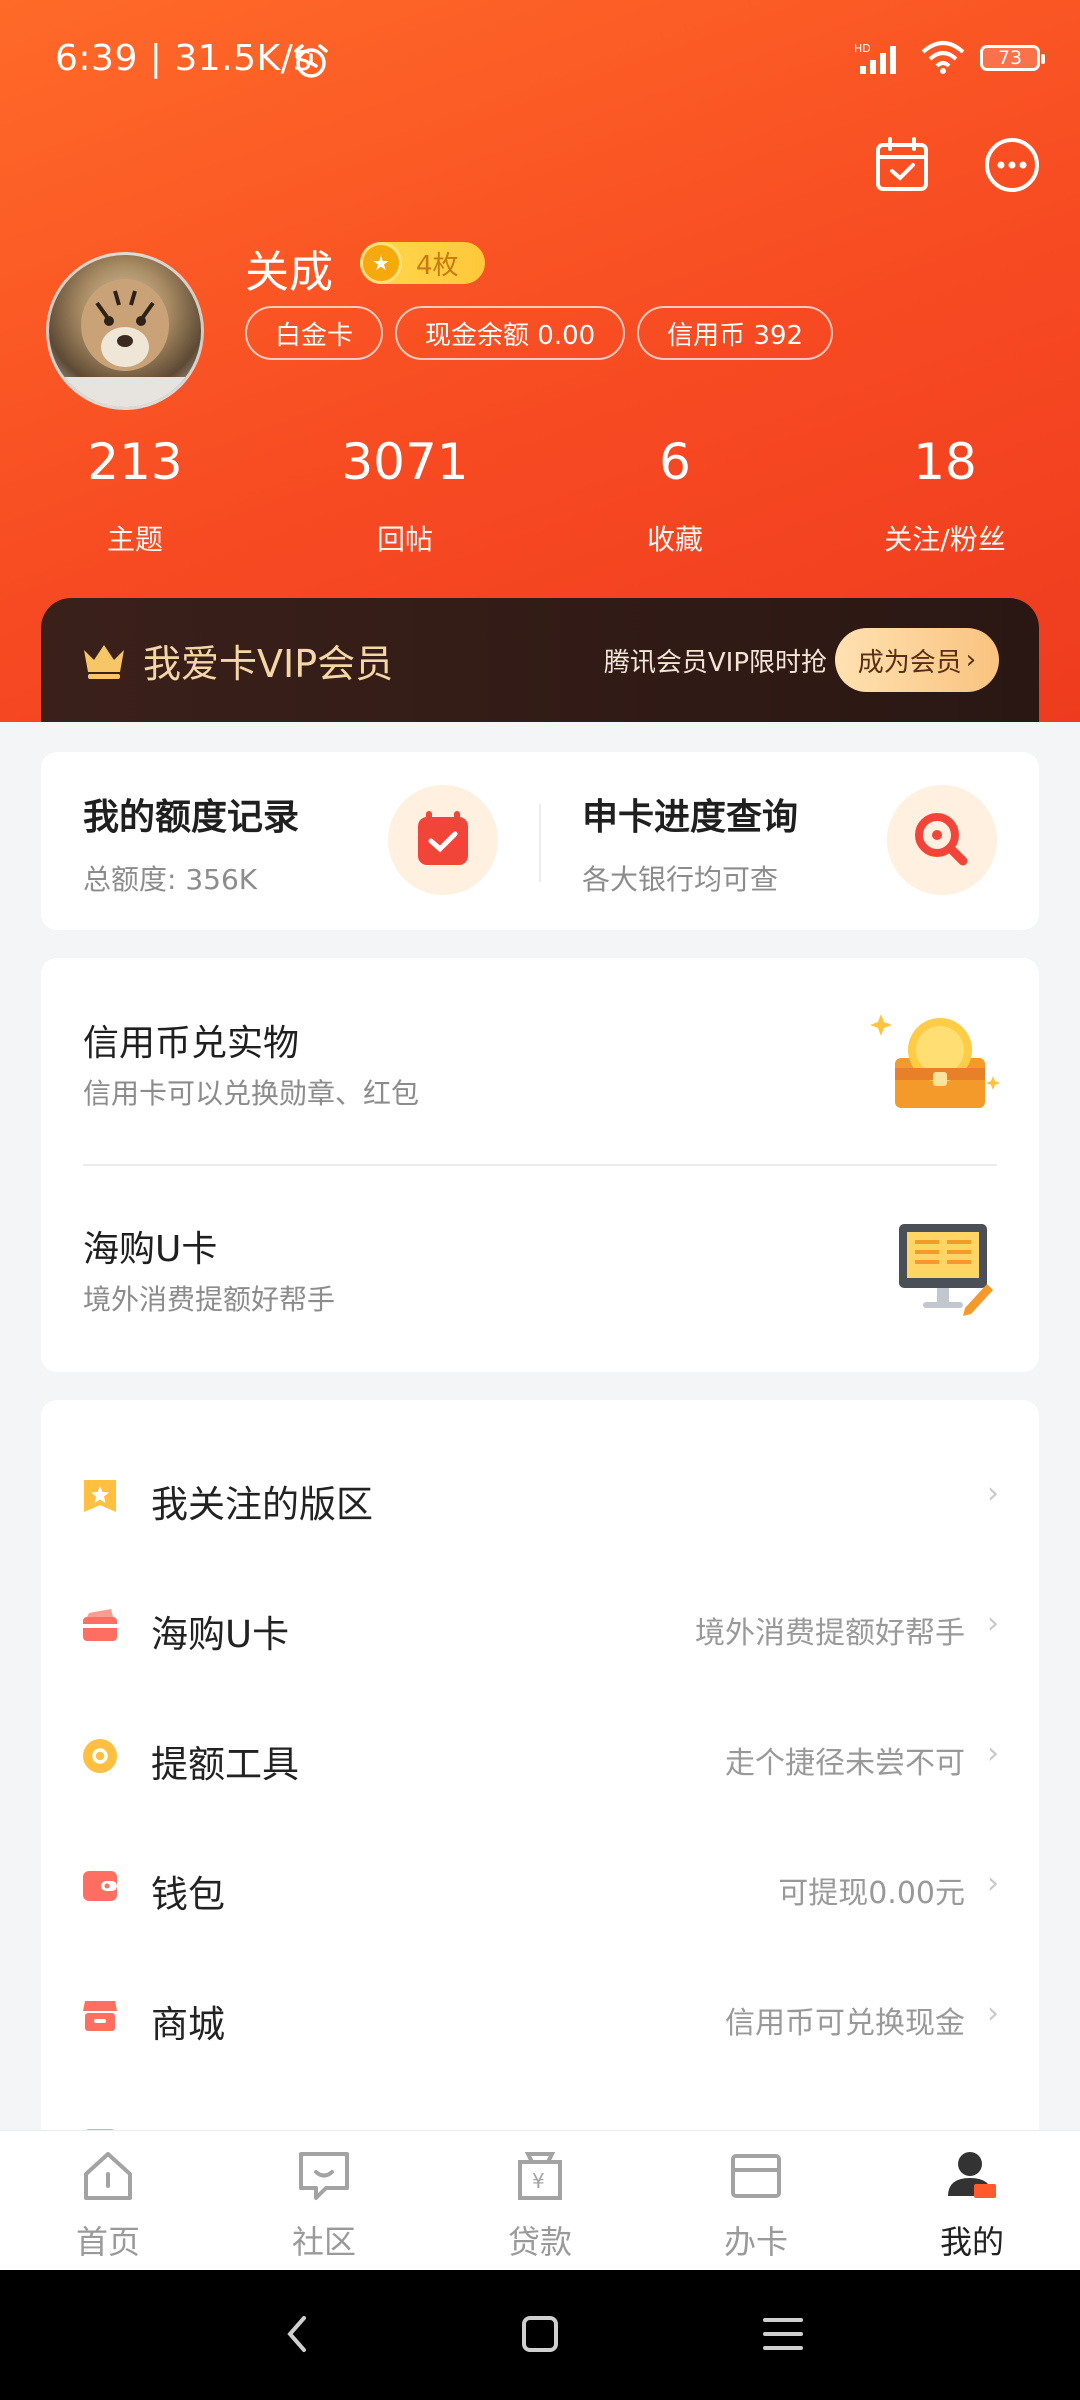 The height and width of the screenshot is (2400, 1080). Describe the element at coordinates (290, 841) in the screenshot. I see `credit-limit-record: 我的额度记录 总额度: 356K` at that location.